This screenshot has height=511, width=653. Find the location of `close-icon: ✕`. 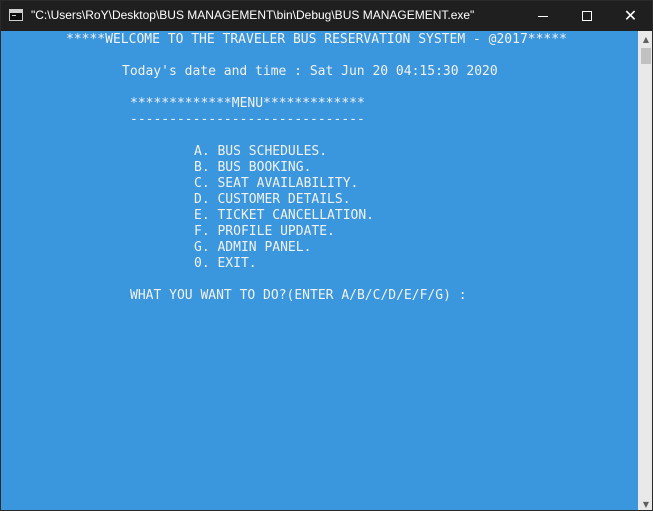

close-icon: ✕ is located at coordinates (630, 15).